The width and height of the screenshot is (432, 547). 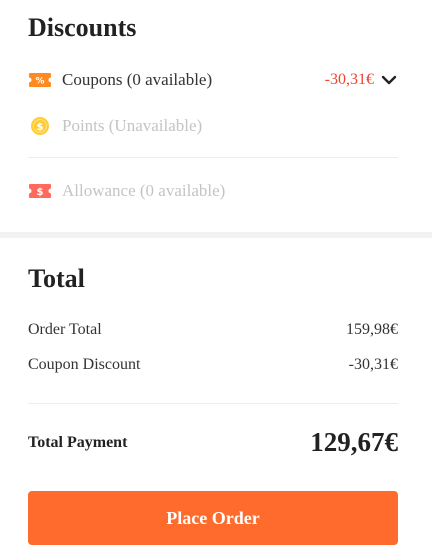 I want to click on allowance-row: $ Allowance (0 available), so click(x=213, y=191).